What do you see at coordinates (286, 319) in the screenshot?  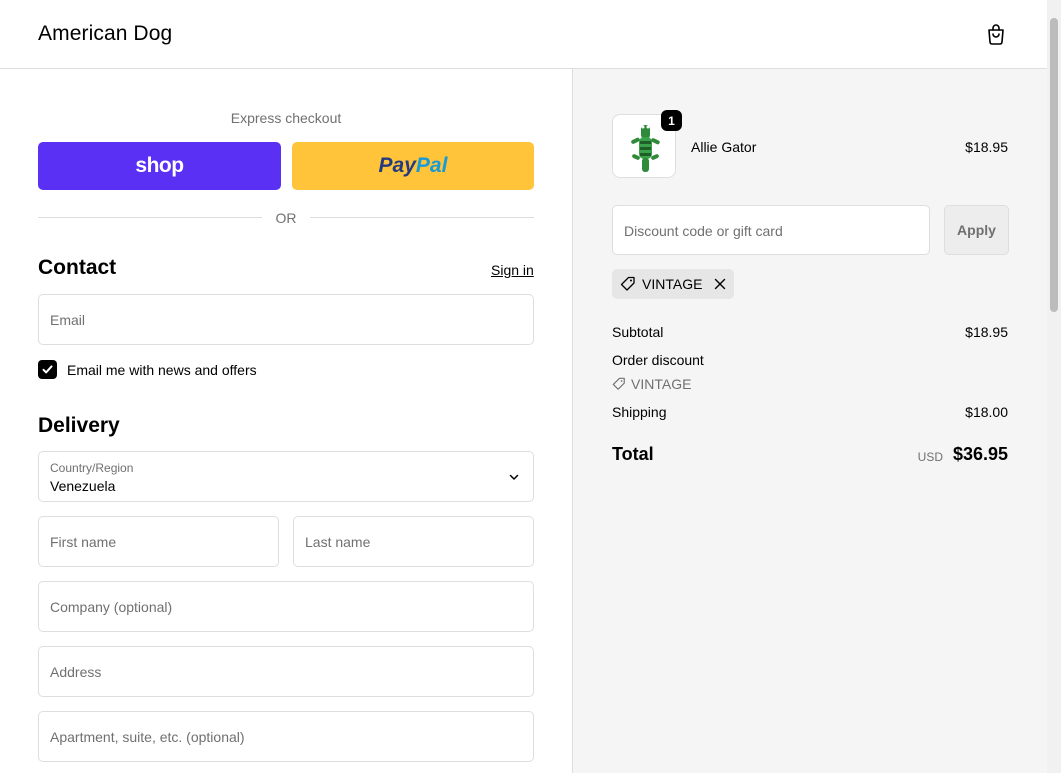 I see `email-field: Email` at bounding box center [286, 319].